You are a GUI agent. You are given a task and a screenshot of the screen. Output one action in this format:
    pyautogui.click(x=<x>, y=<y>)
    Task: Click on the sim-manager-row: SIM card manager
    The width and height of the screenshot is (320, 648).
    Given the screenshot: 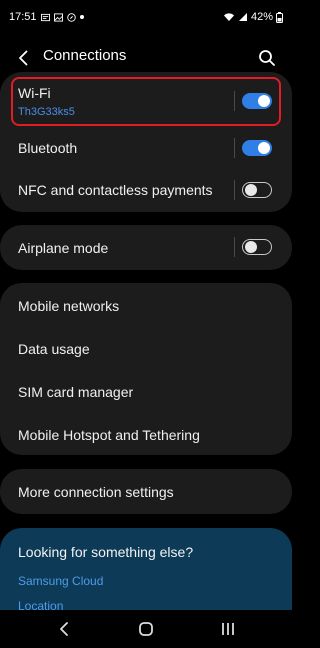 What is the action you would take?
    pyautogui.click(x=146, y=390)
    